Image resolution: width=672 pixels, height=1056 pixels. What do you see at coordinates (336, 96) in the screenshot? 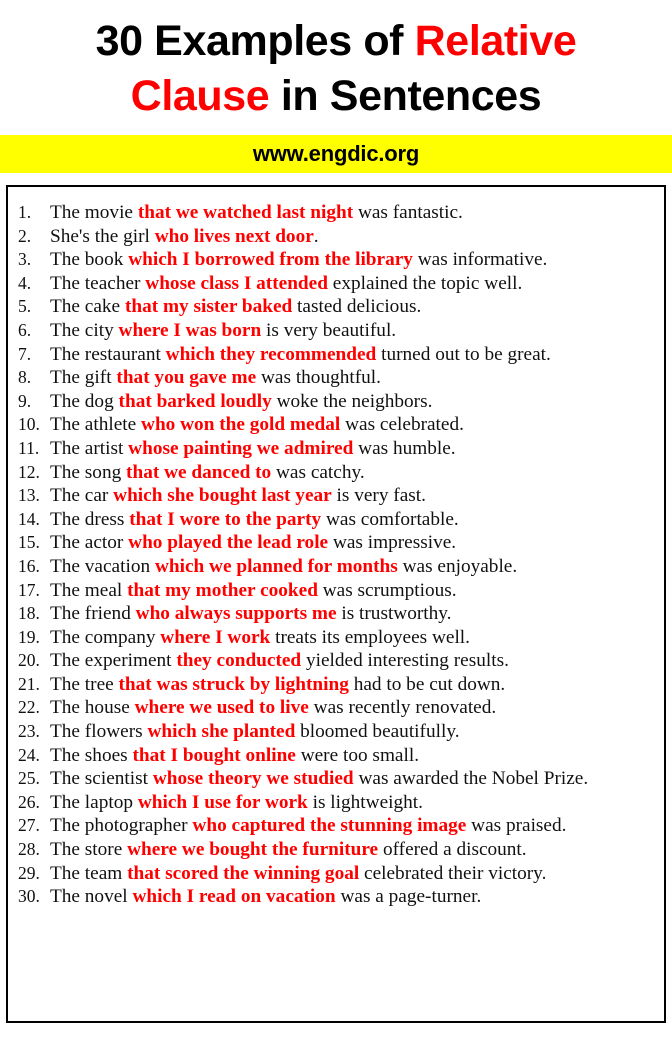
I see `page-title-line-2: Clause in Sentences` at bounding box center [336, 96].